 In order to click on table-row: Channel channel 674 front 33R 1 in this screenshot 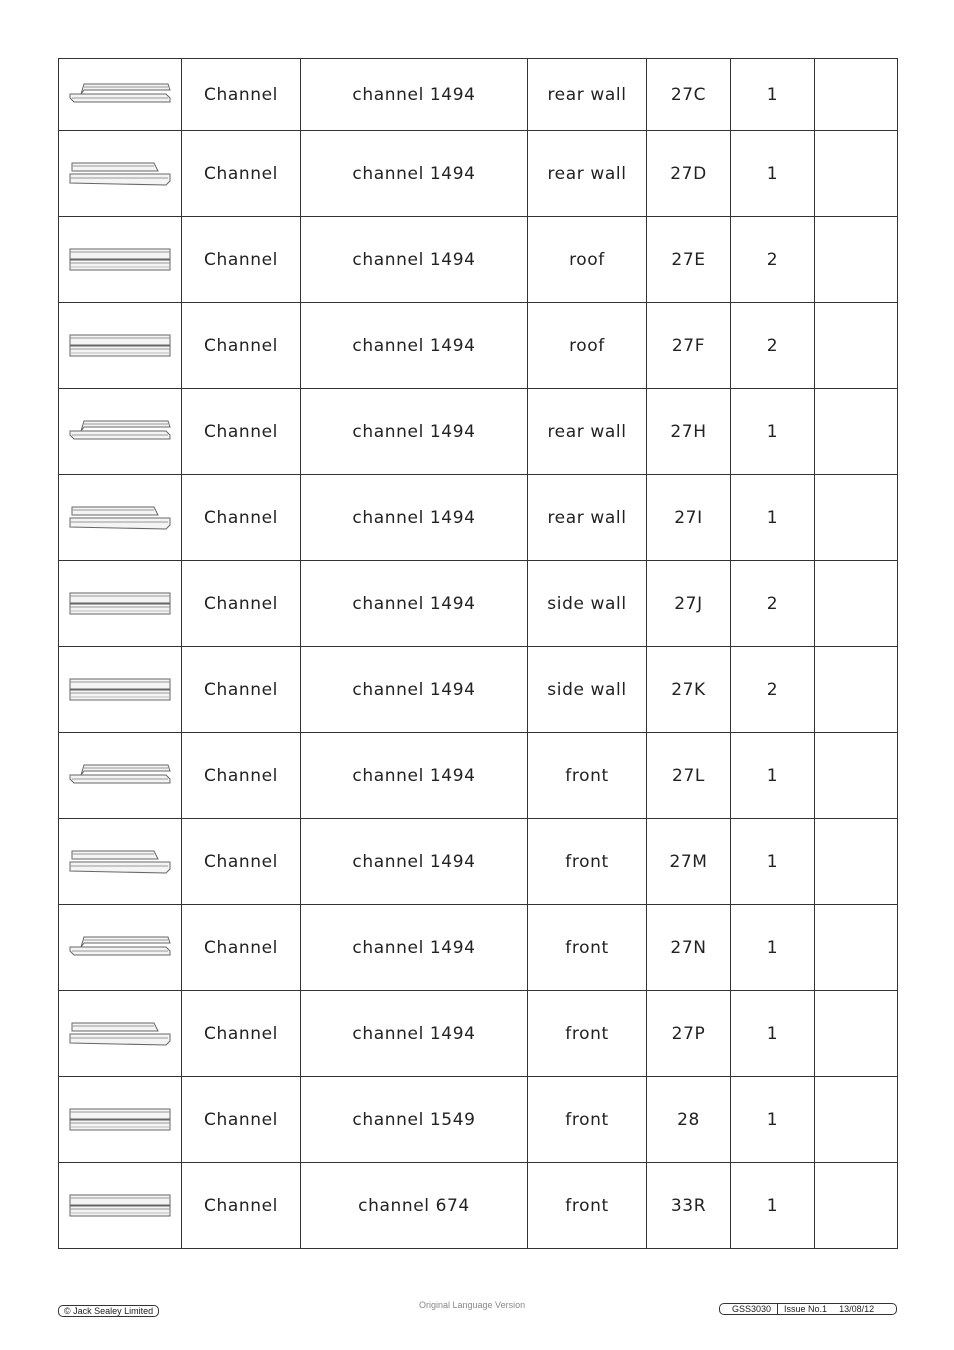, I will do `click(478, 1205)`.